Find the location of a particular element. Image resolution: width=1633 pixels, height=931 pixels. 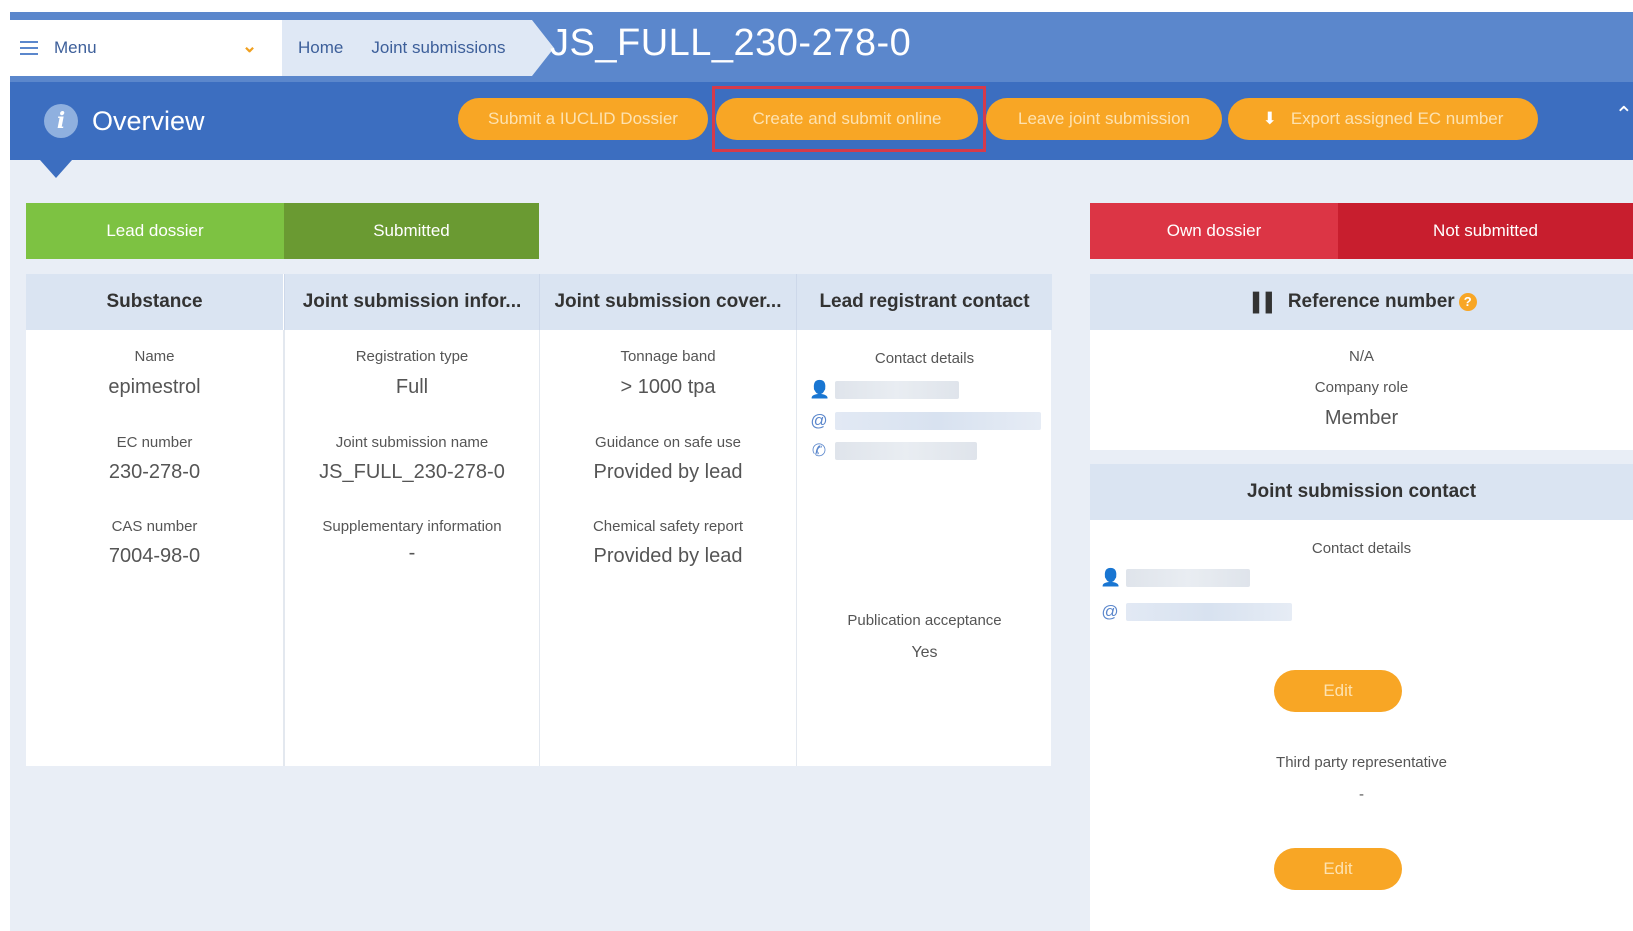

guidance-label: Guidance on safe use is located at coordinates (668, 442).